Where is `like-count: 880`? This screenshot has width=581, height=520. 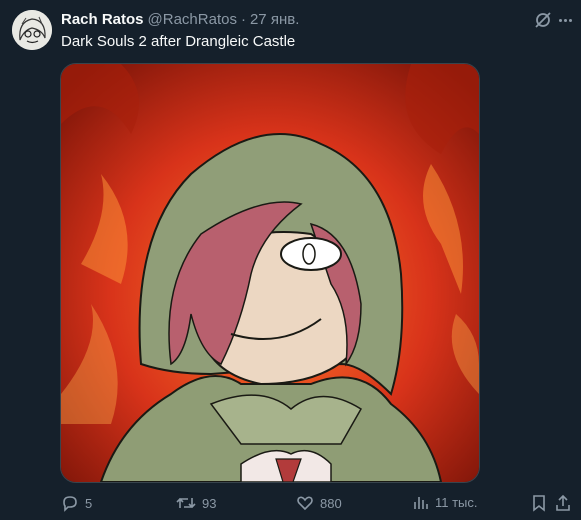 like-count: 880 is located at coordinates (331, 503).